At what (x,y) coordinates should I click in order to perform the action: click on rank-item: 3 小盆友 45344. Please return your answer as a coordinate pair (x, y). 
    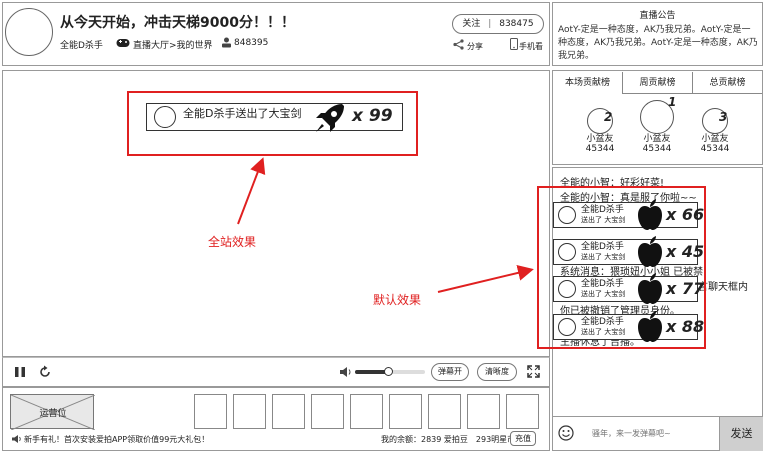
    Looking at the image, I should click on (715, 131).